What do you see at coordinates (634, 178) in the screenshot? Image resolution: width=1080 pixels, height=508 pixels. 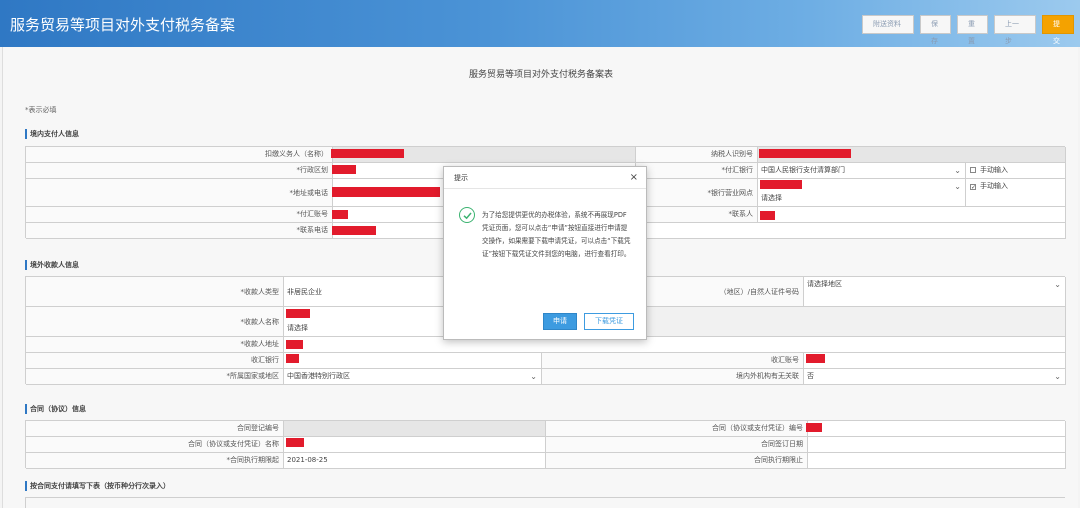 I see `close-icon: ×` at bounding box center [634, 178].